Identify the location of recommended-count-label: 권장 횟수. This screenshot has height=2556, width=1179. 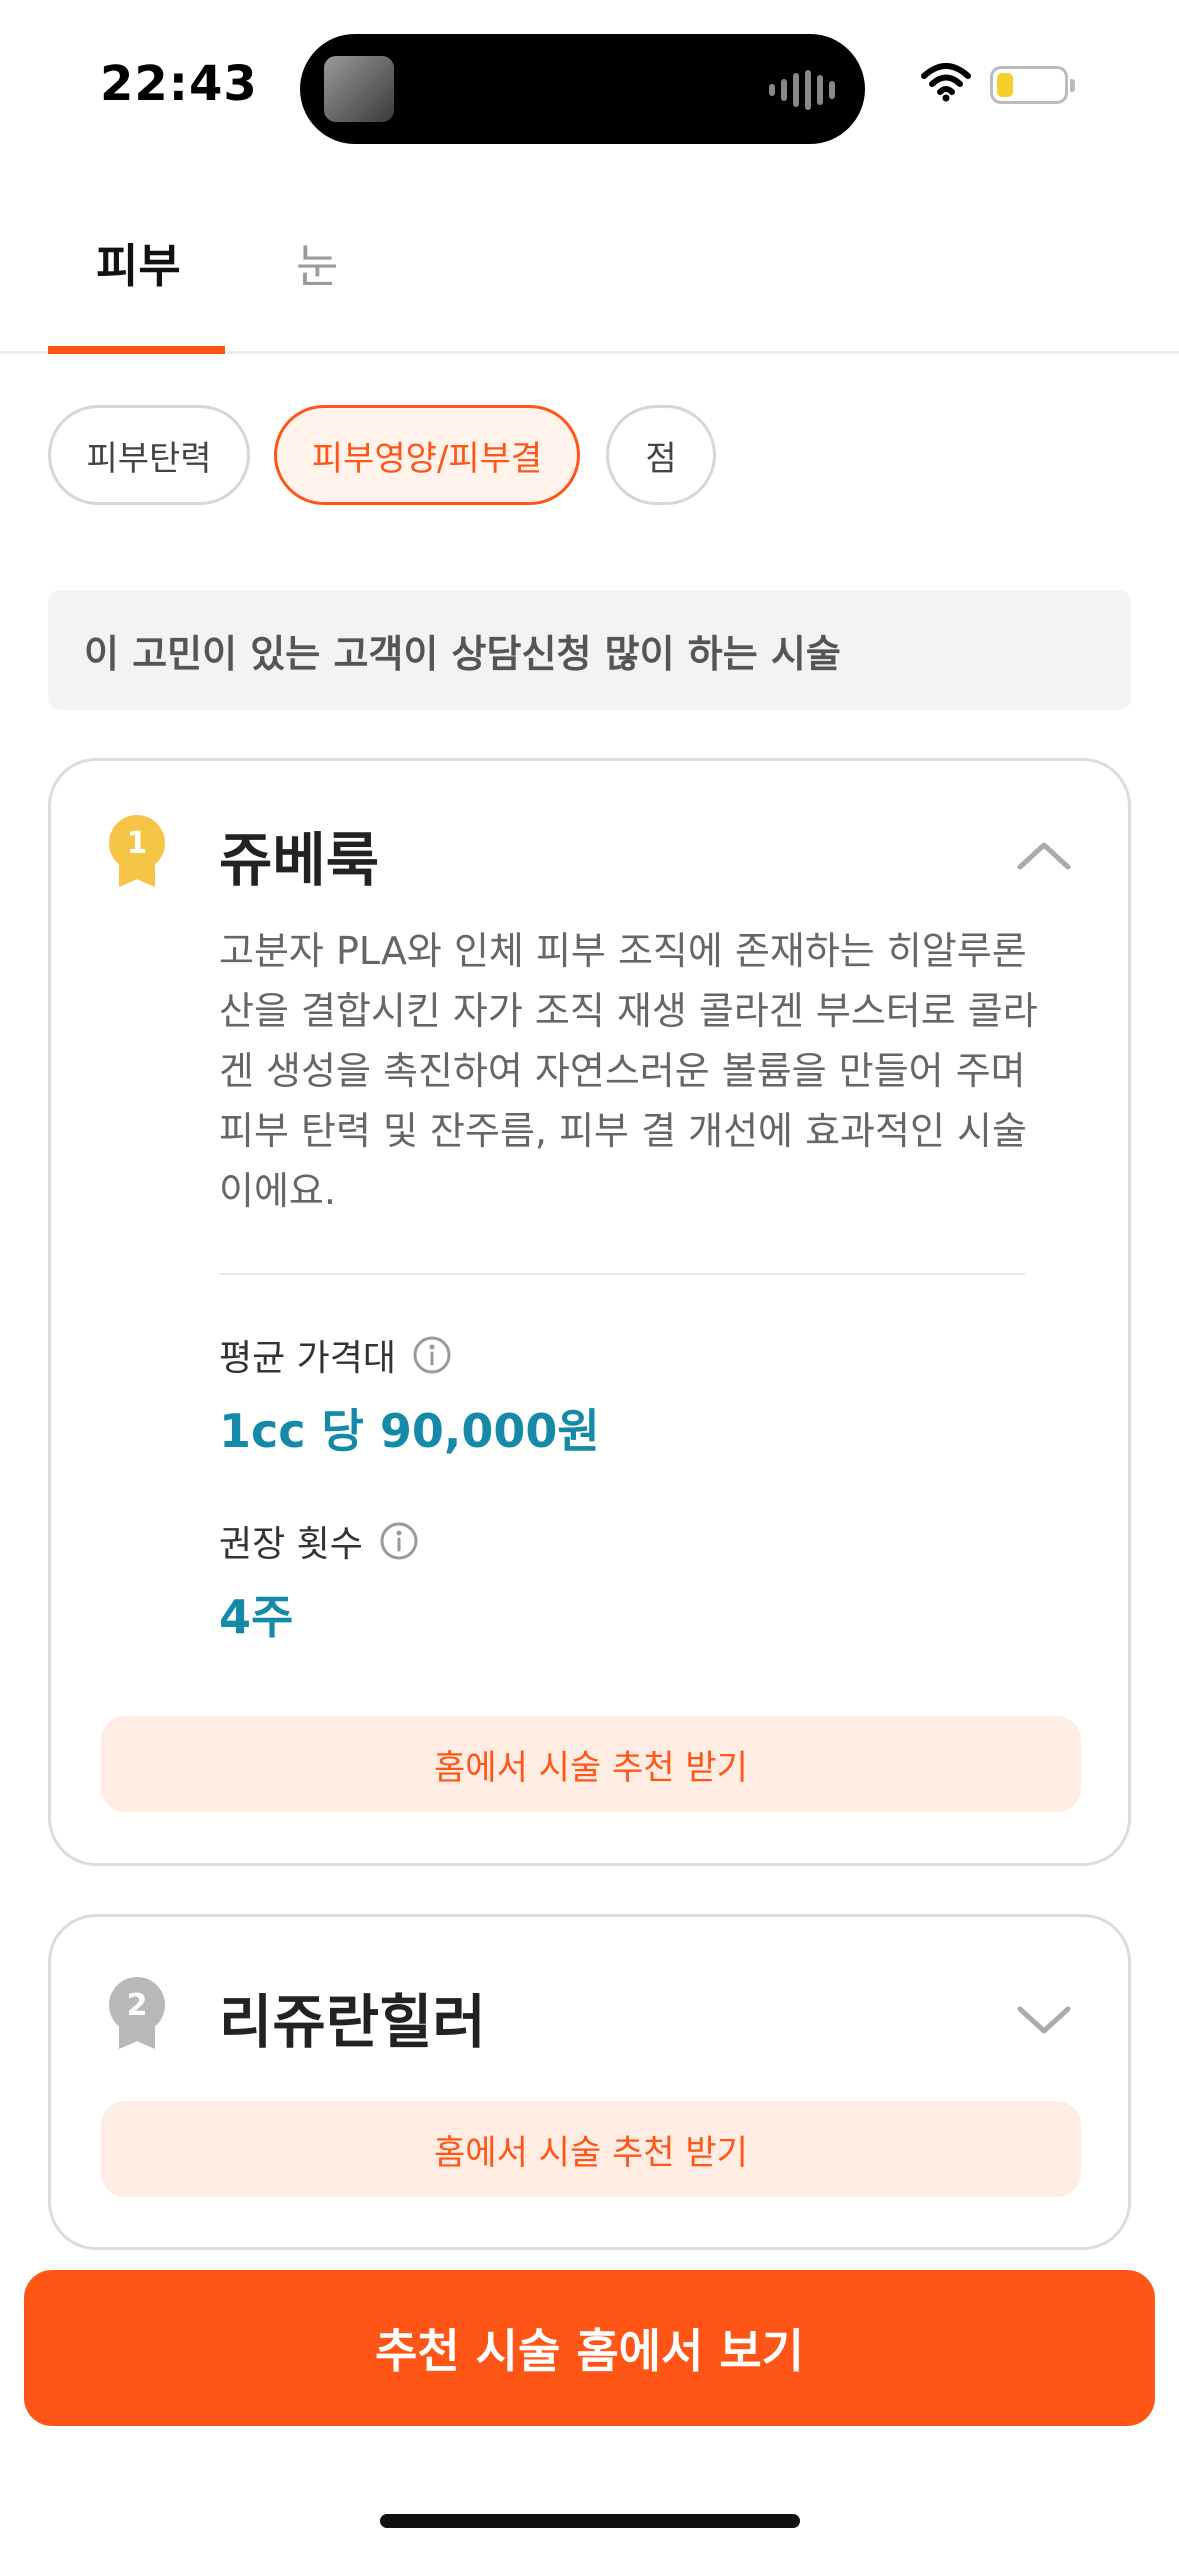
(319, 1541).